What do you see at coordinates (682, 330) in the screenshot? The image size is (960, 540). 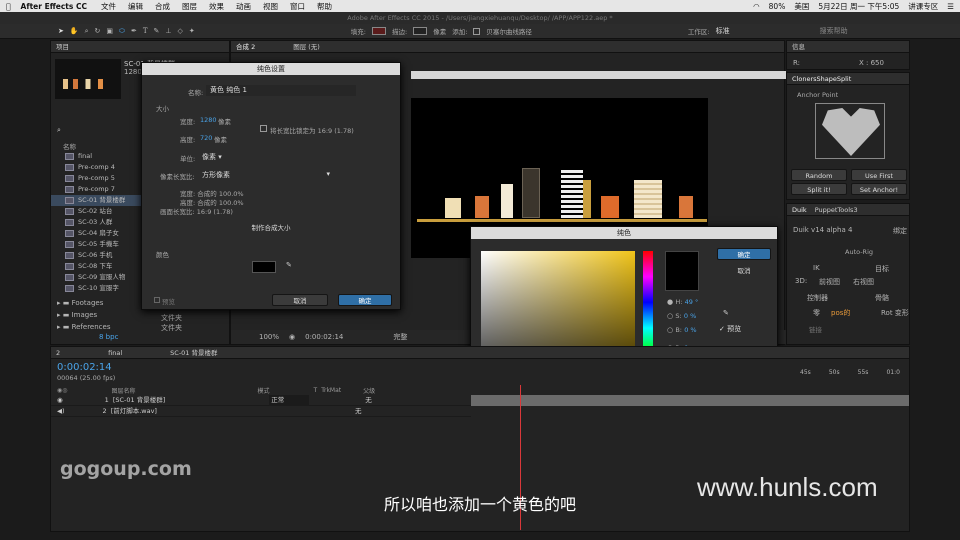 I see `b-row: ○ B: 0 %` at bounding box center [682, 330].